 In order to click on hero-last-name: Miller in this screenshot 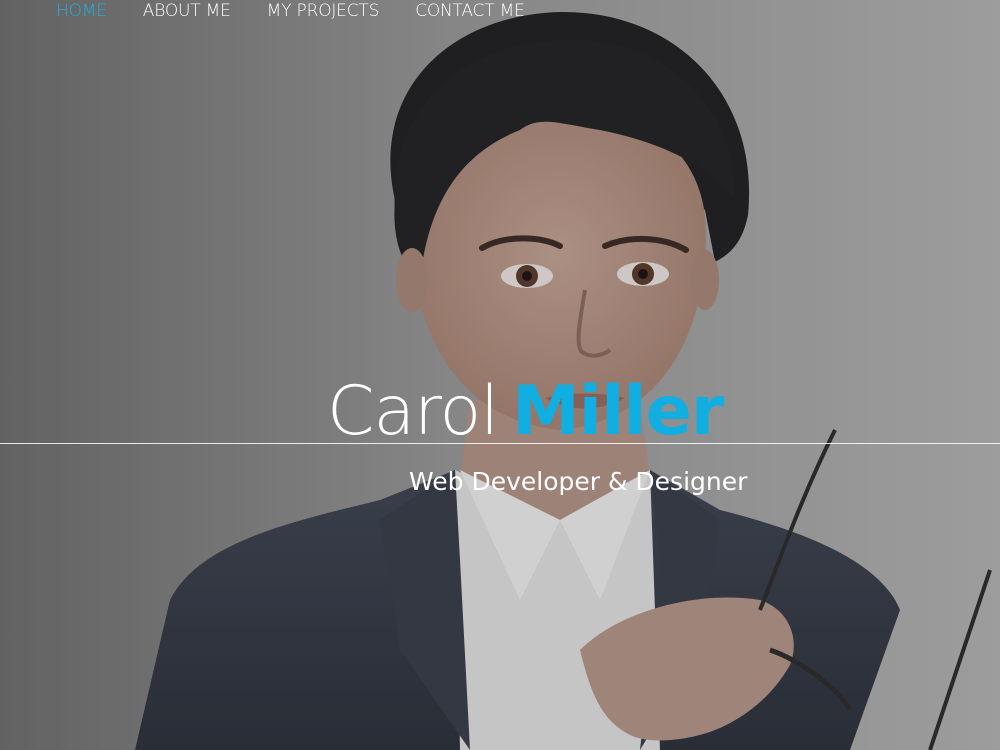, I will do `click(618, 411)`.